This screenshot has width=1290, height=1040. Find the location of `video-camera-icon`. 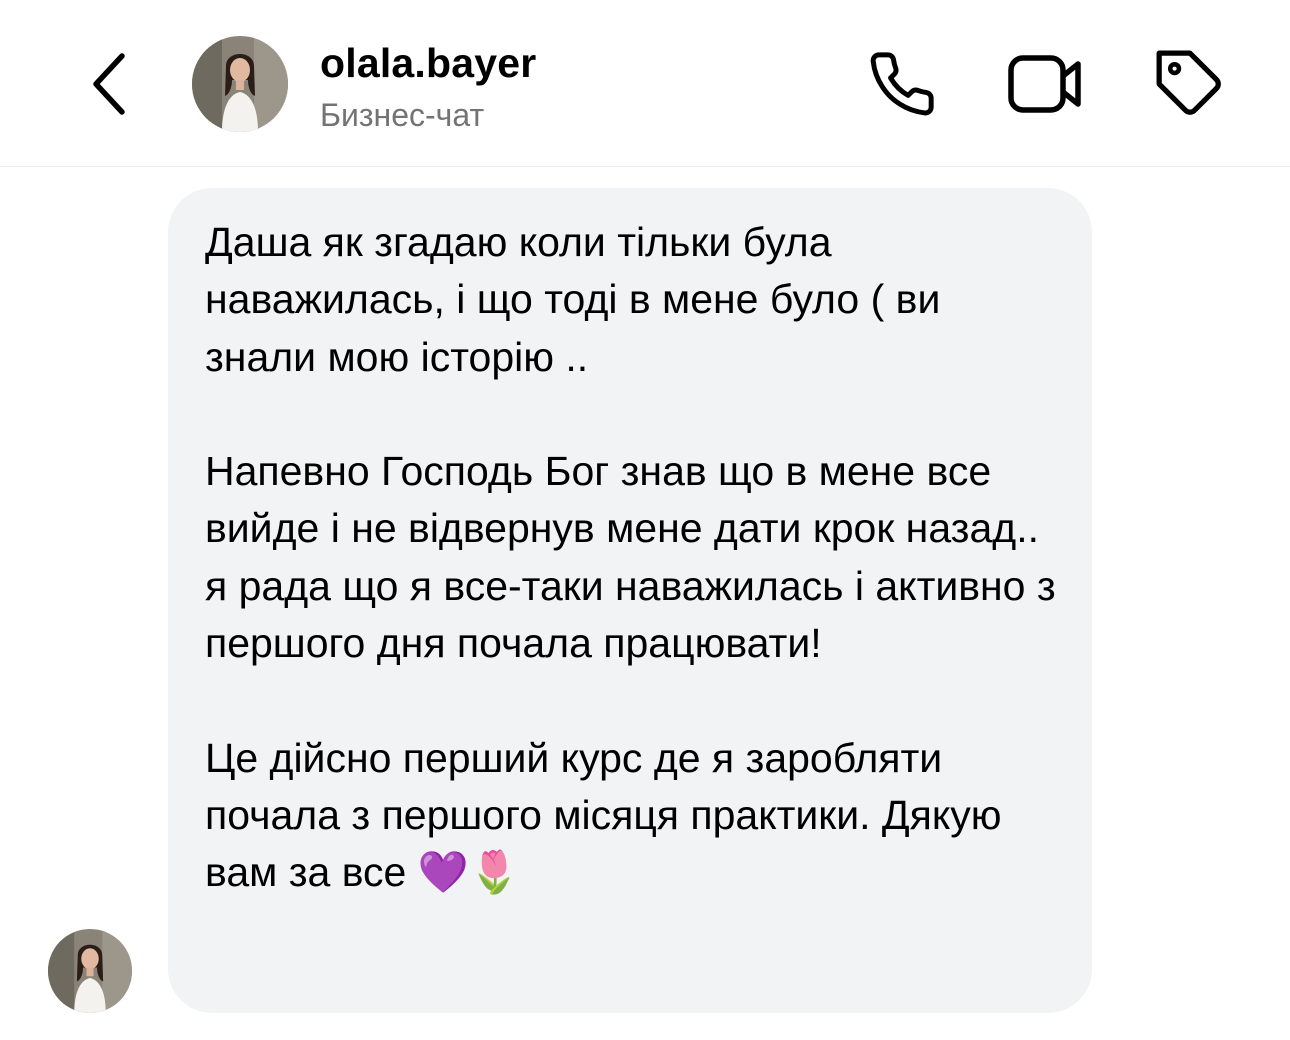

video-camera-icon is located at coordinates (1044, 84).